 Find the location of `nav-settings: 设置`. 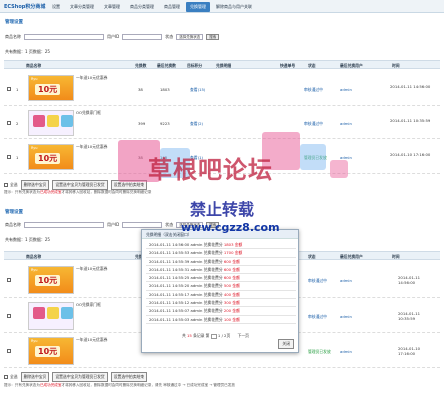

nav-settings: 设置 is located at coordinates (56, 7).